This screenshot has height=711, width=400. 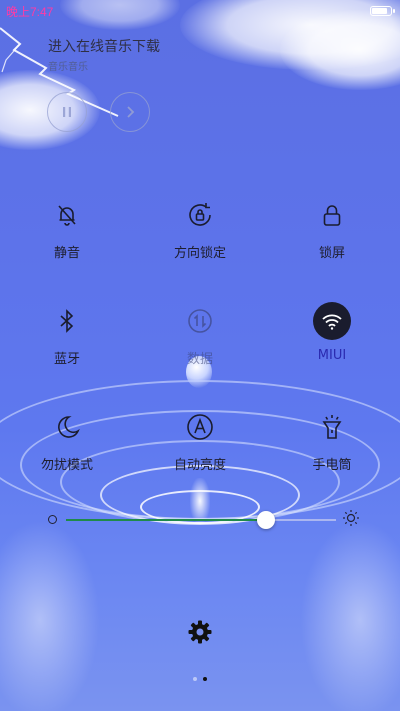 What do you see at coordinates (30, 12) in the screenshot?
I see `status-clock: 晚上7:47` at bounding box center [30, 12].